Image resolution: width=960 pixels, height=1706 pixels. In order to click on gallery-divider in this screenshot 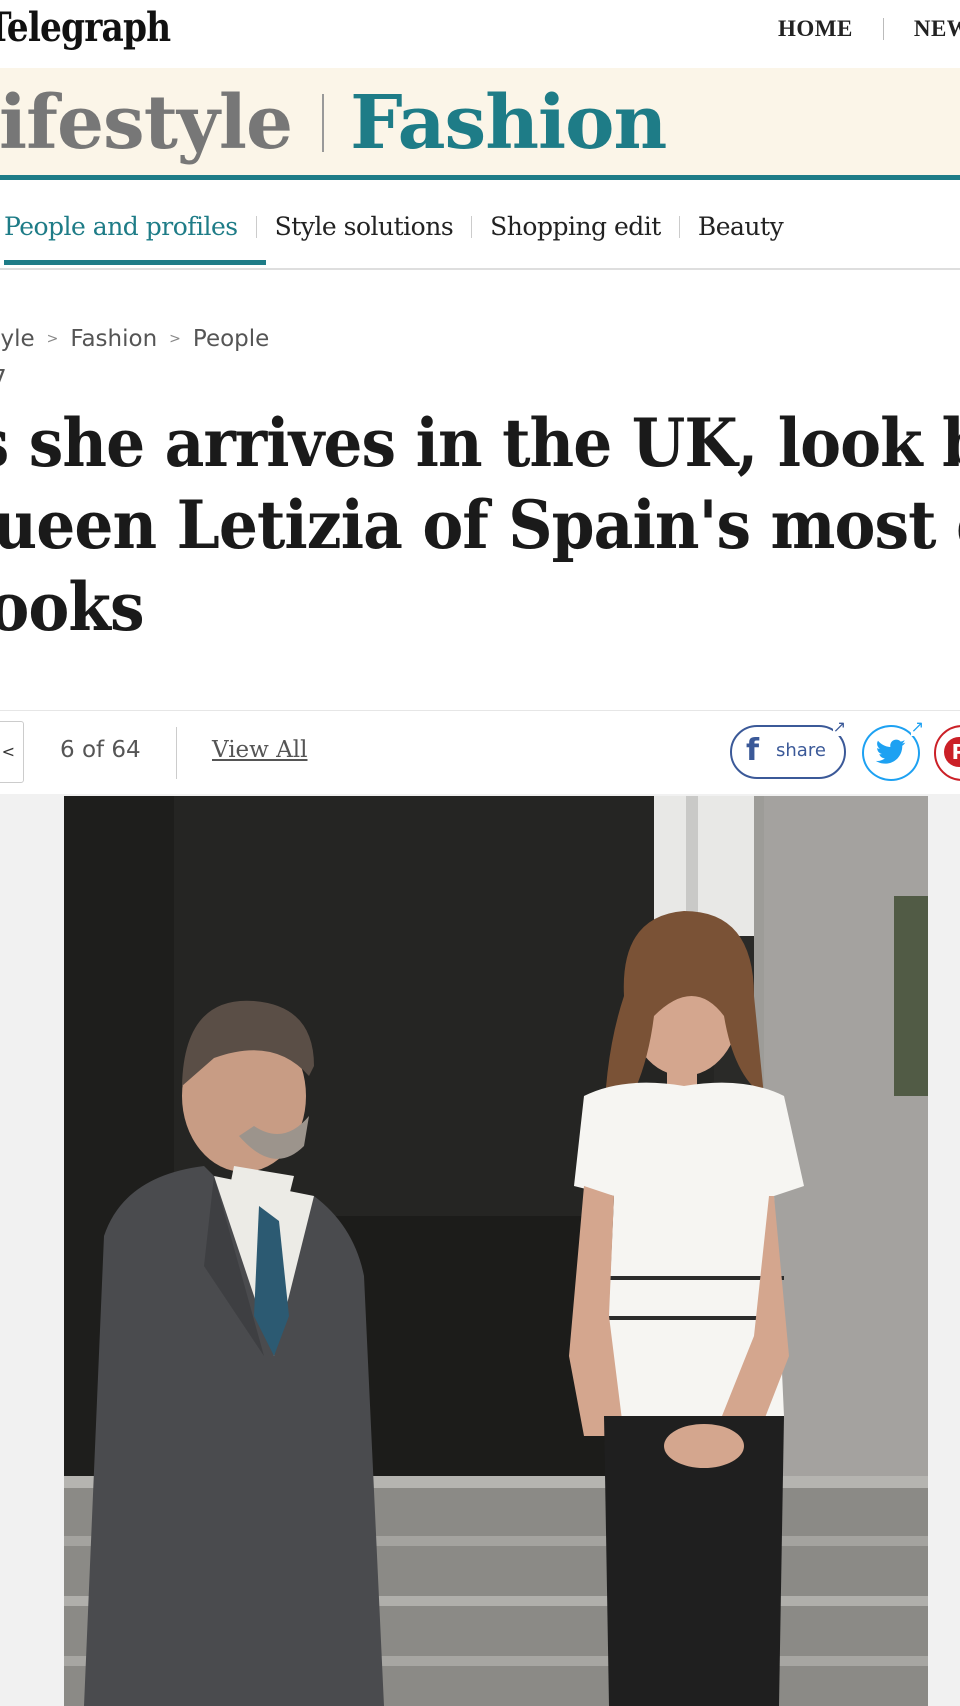, I will do `click(176, 753)`.